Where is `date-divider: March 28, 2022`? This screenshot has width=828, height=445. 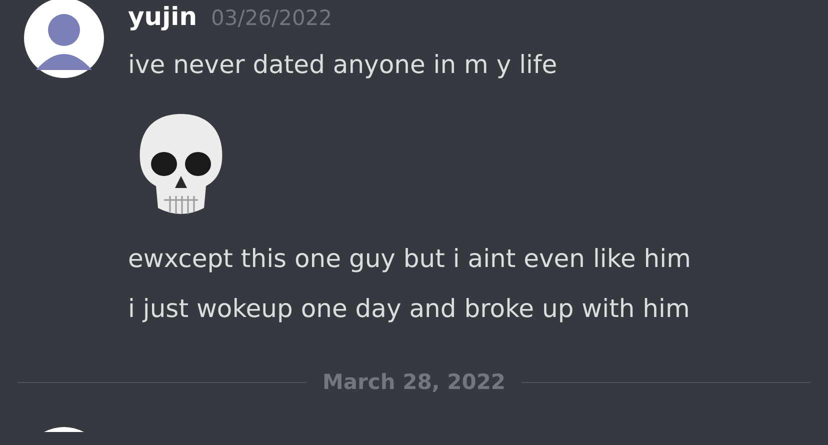 date-divider: March 28, 2022 is located at coordinates (414, 382).